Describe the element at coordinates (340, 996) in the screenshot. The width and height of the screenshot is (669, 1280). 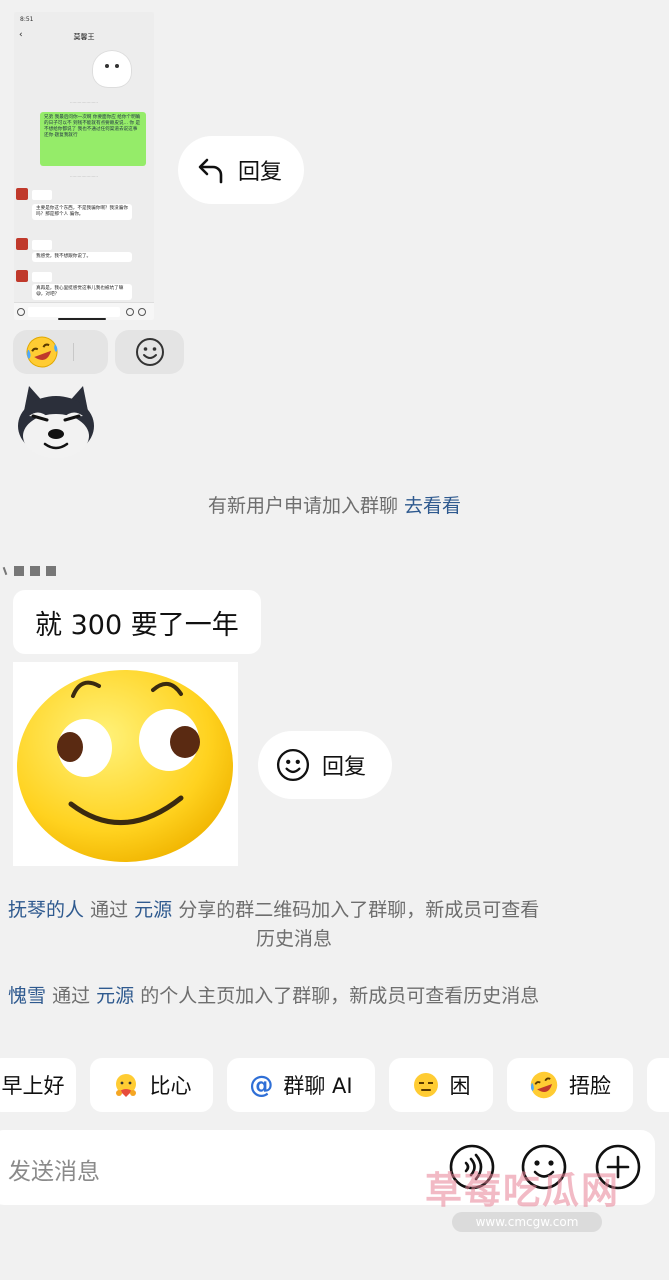
I see `profile-join-rest-text: 的个人主页加入了群聊，新成员可查看历史消息` at that location.